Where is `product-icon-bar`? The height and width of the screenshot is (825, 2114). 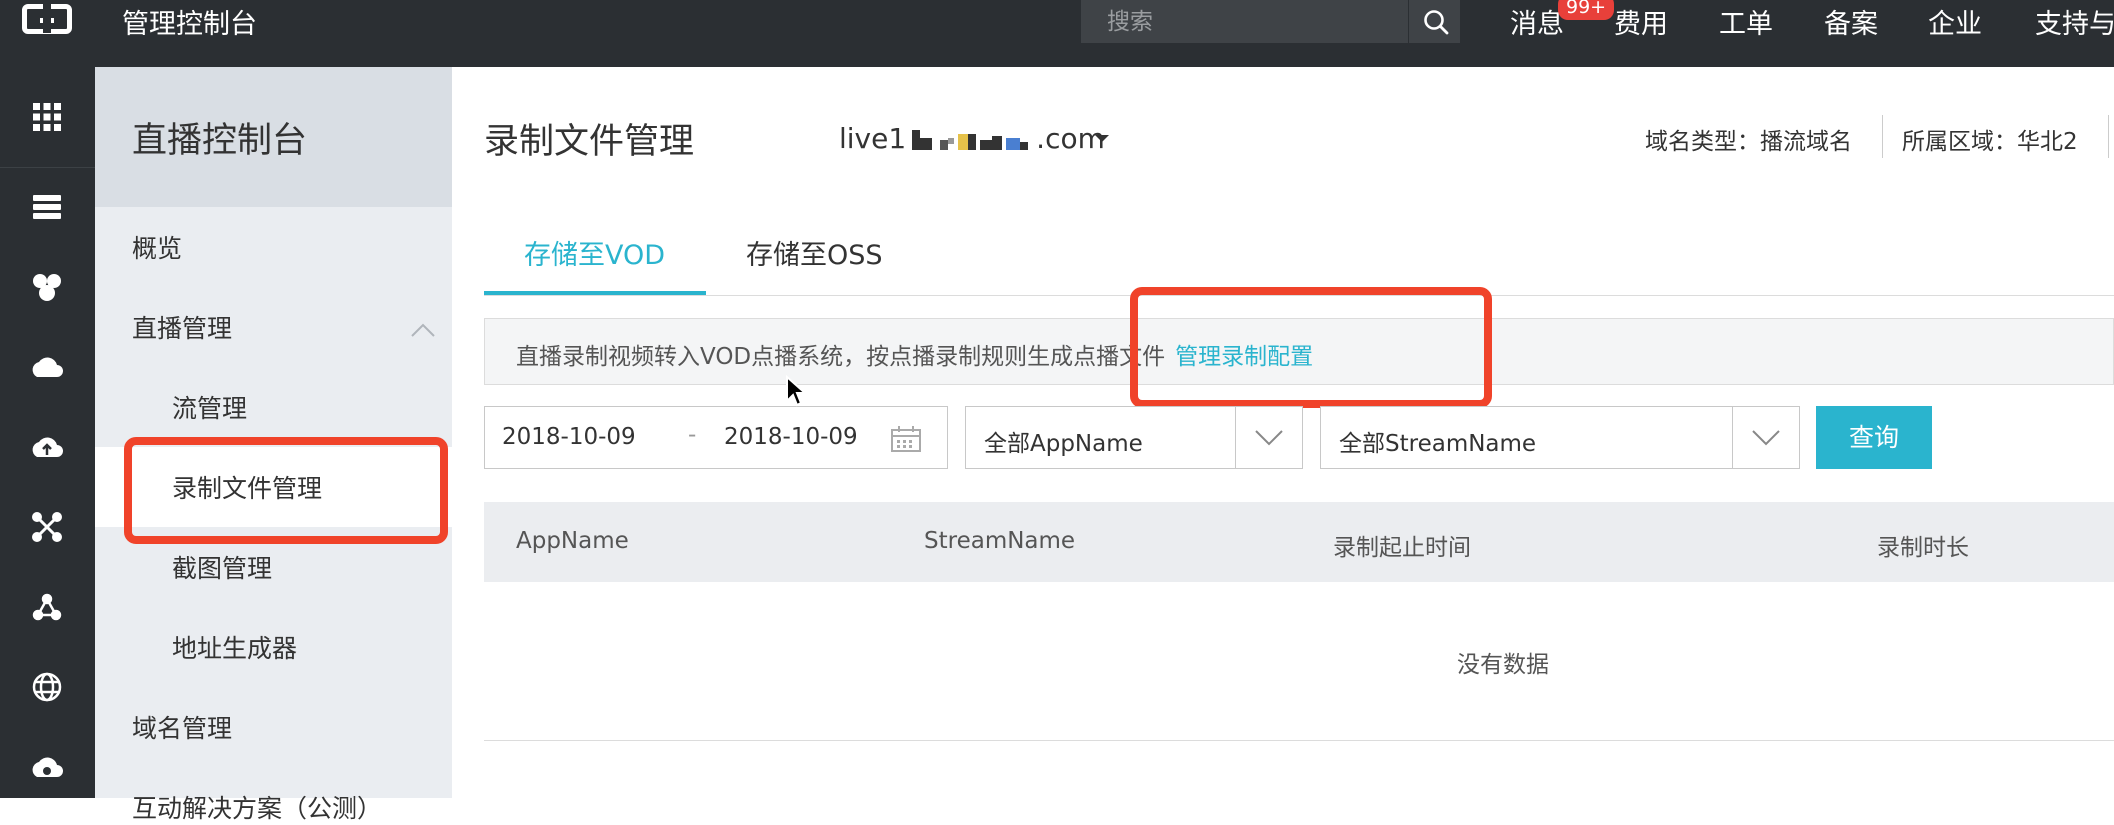
product-icon-bar is located at coordinates (47, 432).